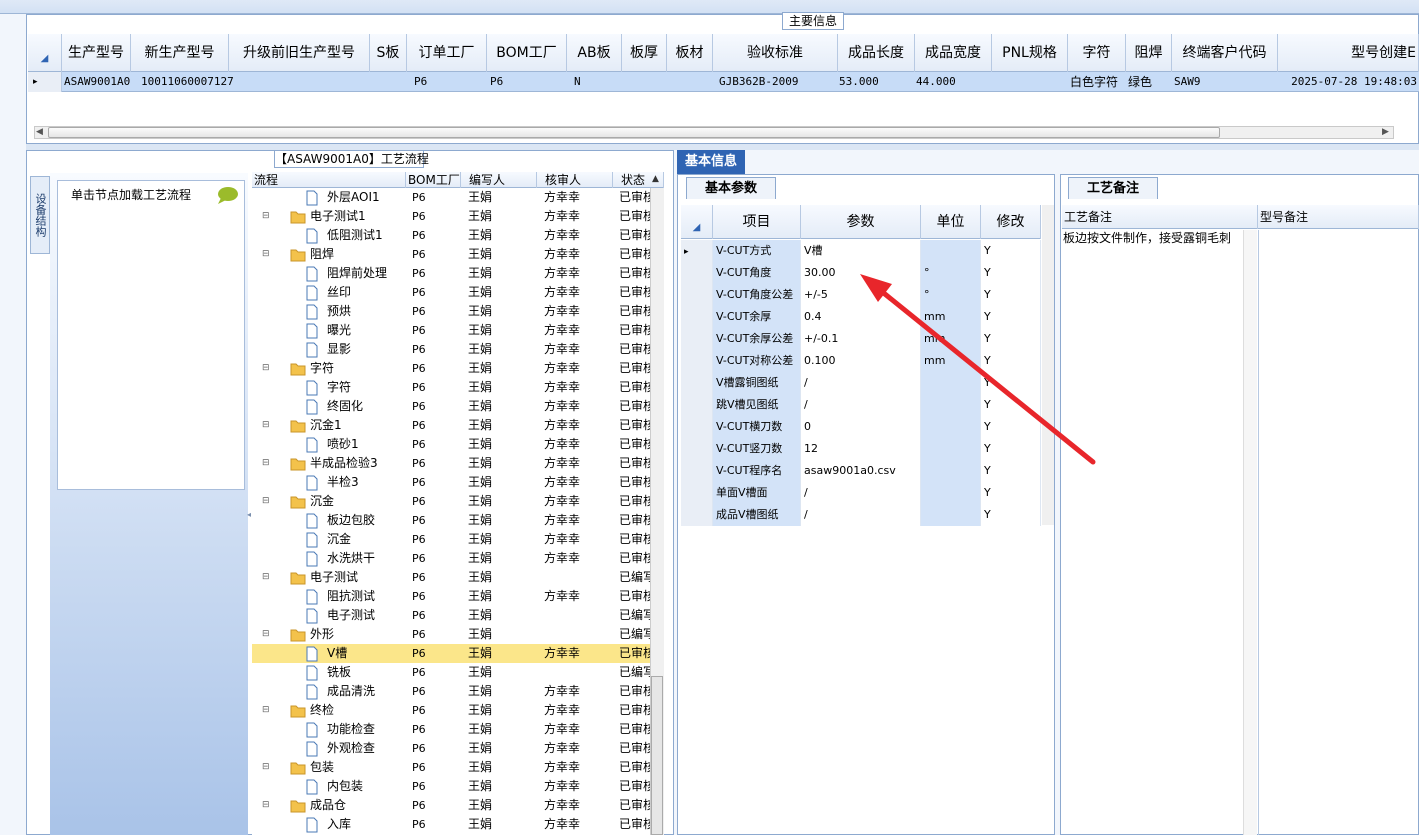 Image resolution: width=1419 pixels, height=835 pixels. I want to click on param-value: +/-5, so click(861, 295).